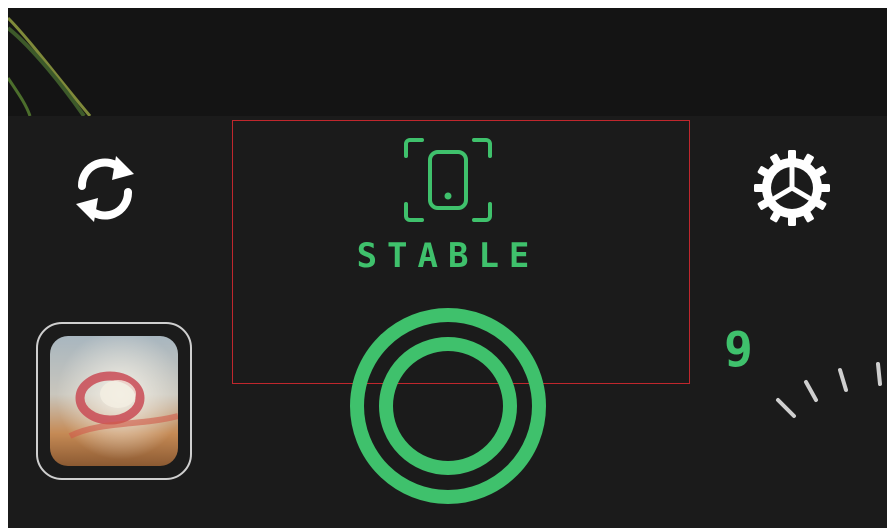 This screenshot has width=887, height=528. I want to click on refresh-arrows-icon, so click(105, 189).